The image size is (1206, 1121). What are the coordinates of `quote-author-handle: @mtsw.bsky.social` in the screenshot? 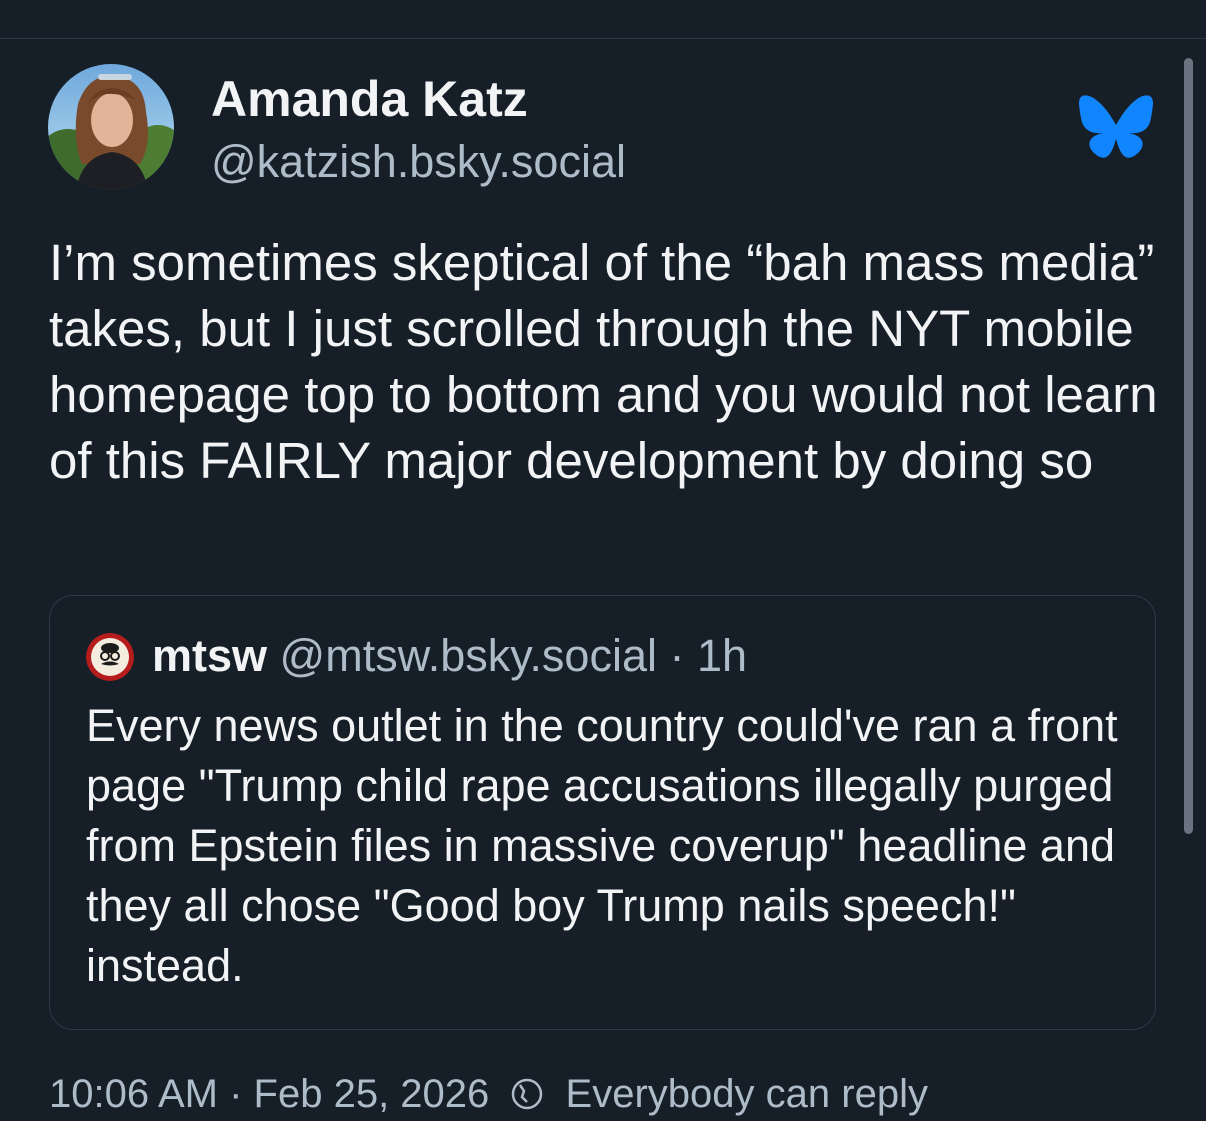 It's located at (468, 655).